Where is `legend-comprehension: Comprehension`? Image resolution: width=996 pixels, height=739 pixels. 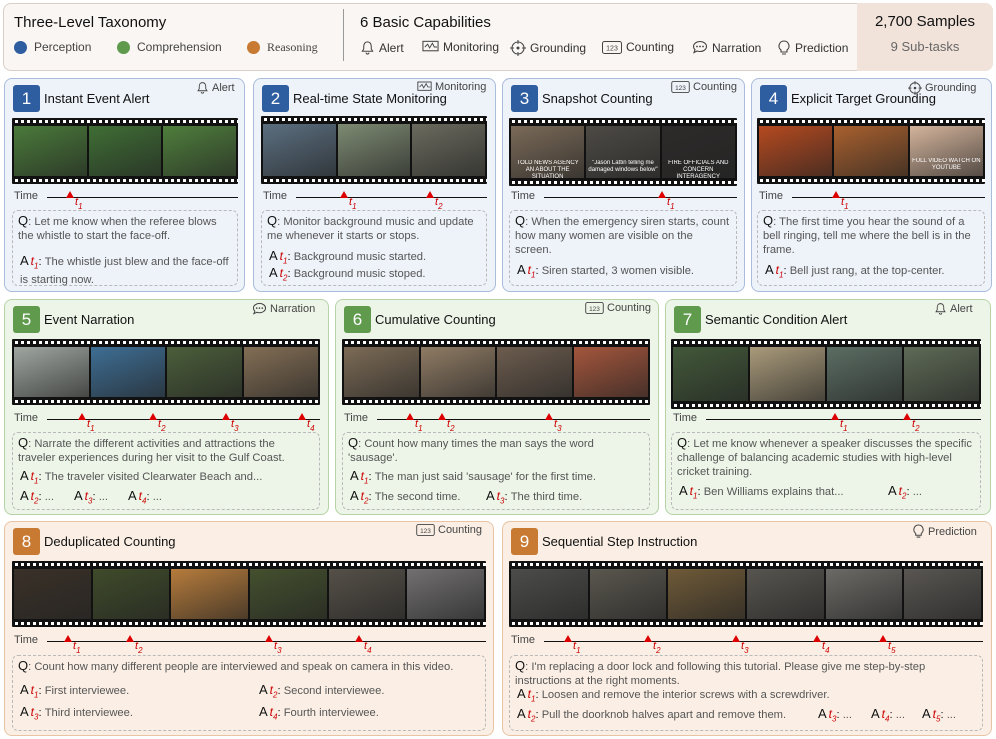 legend-comprehension: Comprehension is located at coordinates (169, 47).